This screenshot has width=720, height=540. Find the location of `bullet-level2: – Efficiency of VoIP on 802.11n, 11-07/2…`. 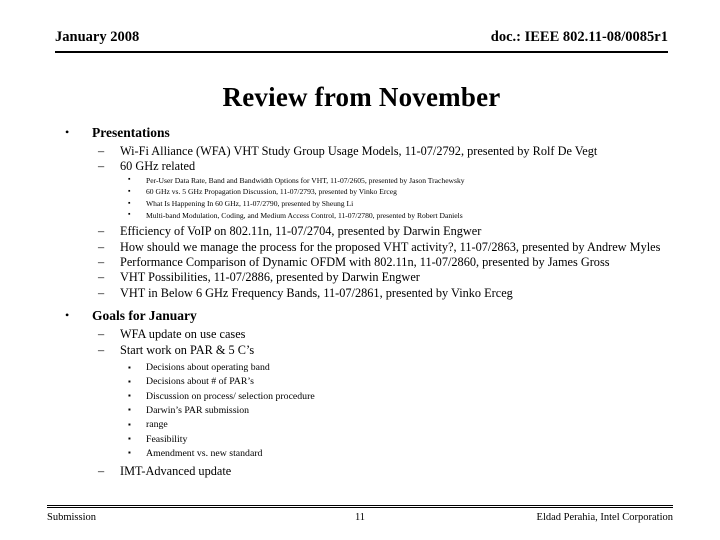

bullet-level2: – Efficiency of VoIP on 802.11n, 11-07/2… is located at coordinates (368, 231).